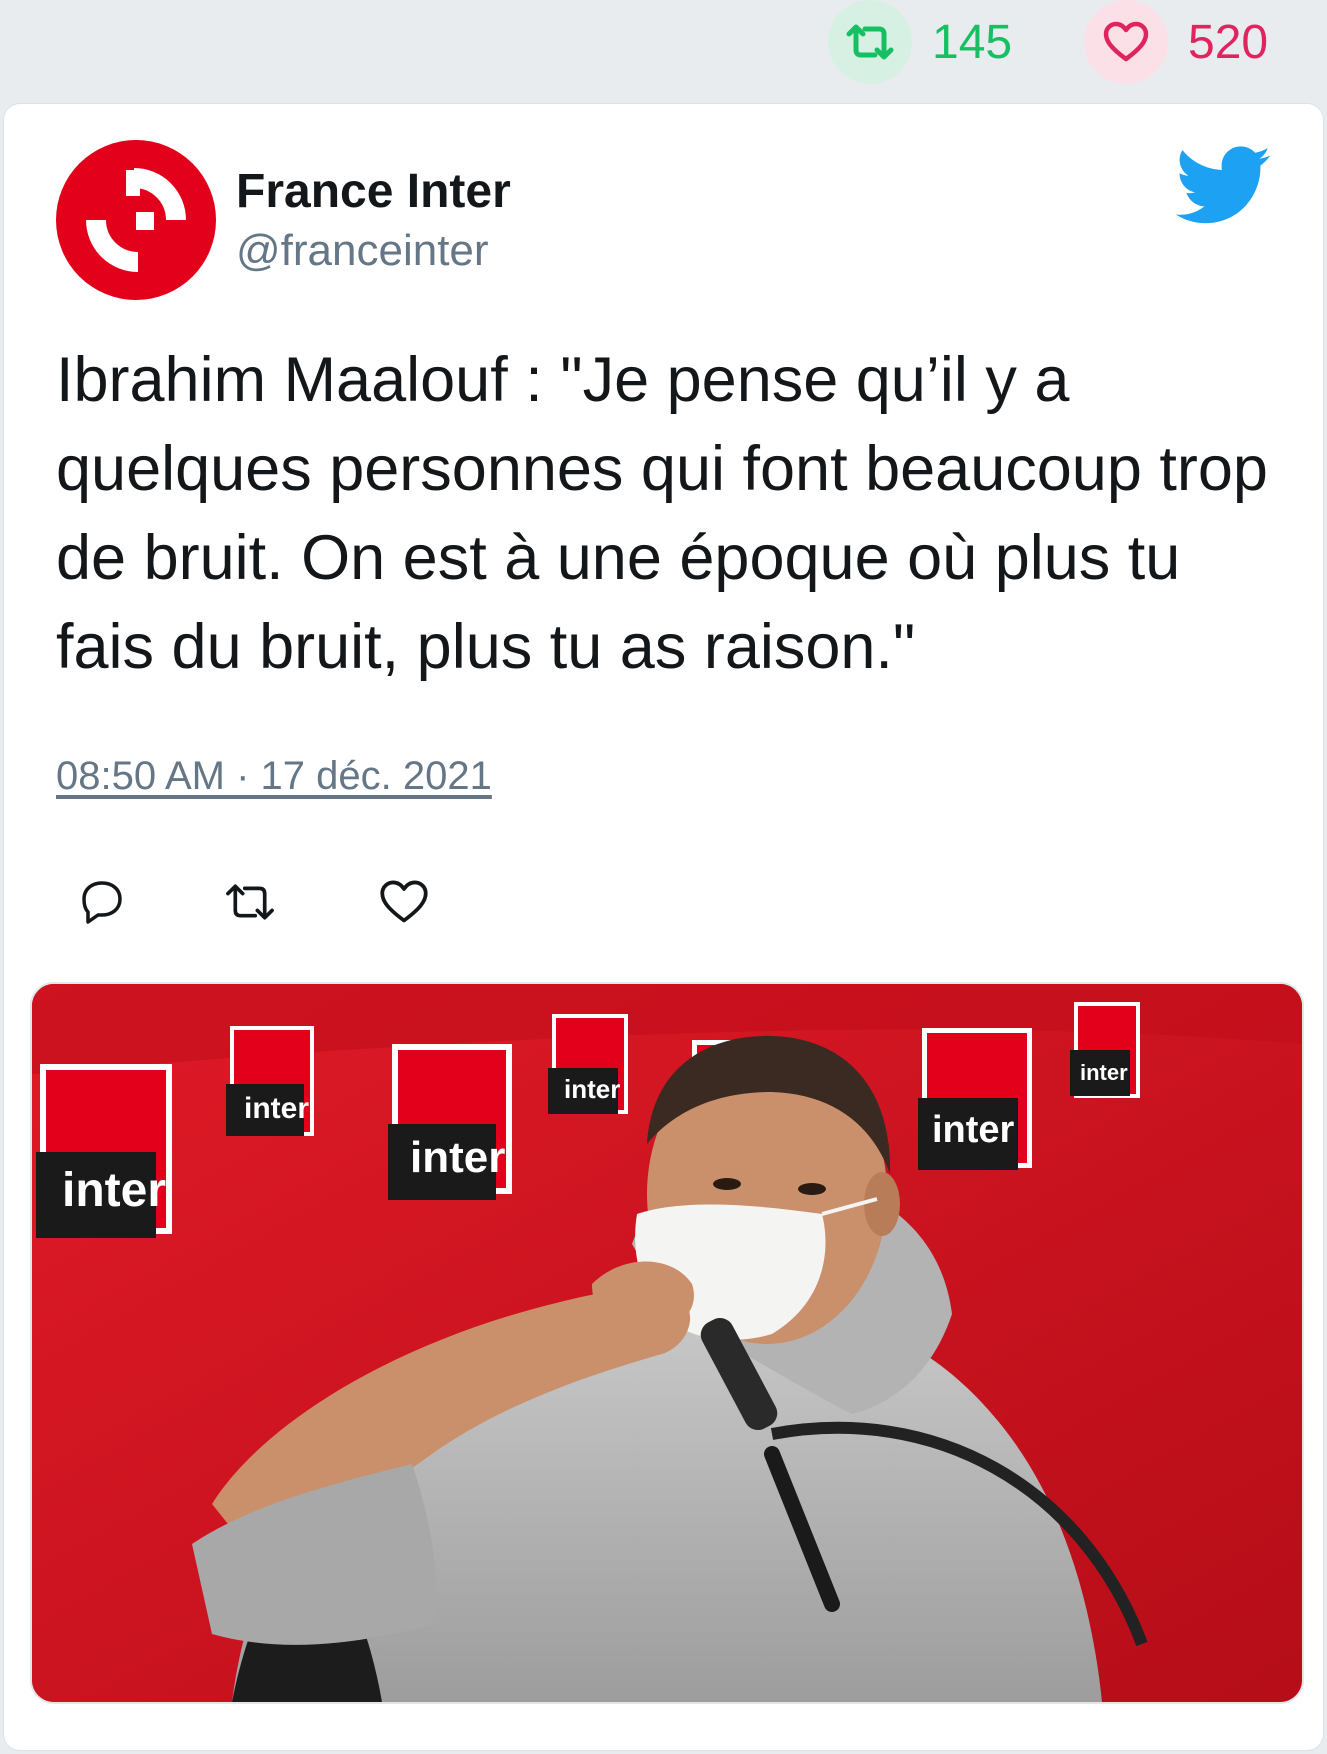  What do you see at coordinates (1228, 42) in the screenshot?
I see `like-count: 520` at bounding box center [1228, 42].